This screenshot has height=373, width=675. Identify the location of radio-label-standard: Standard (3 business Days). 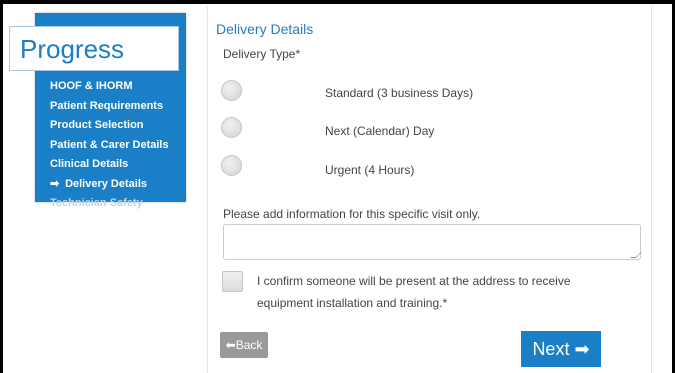
(399, 93).